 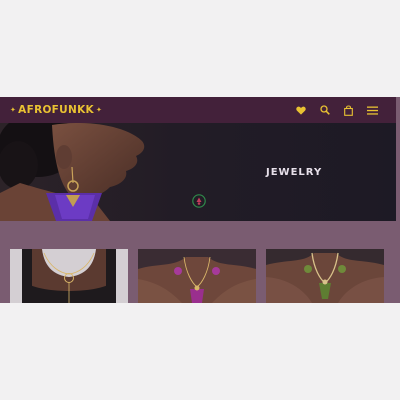 I want to click on hero-title: JEWELRY, so click(x=294, y=172).